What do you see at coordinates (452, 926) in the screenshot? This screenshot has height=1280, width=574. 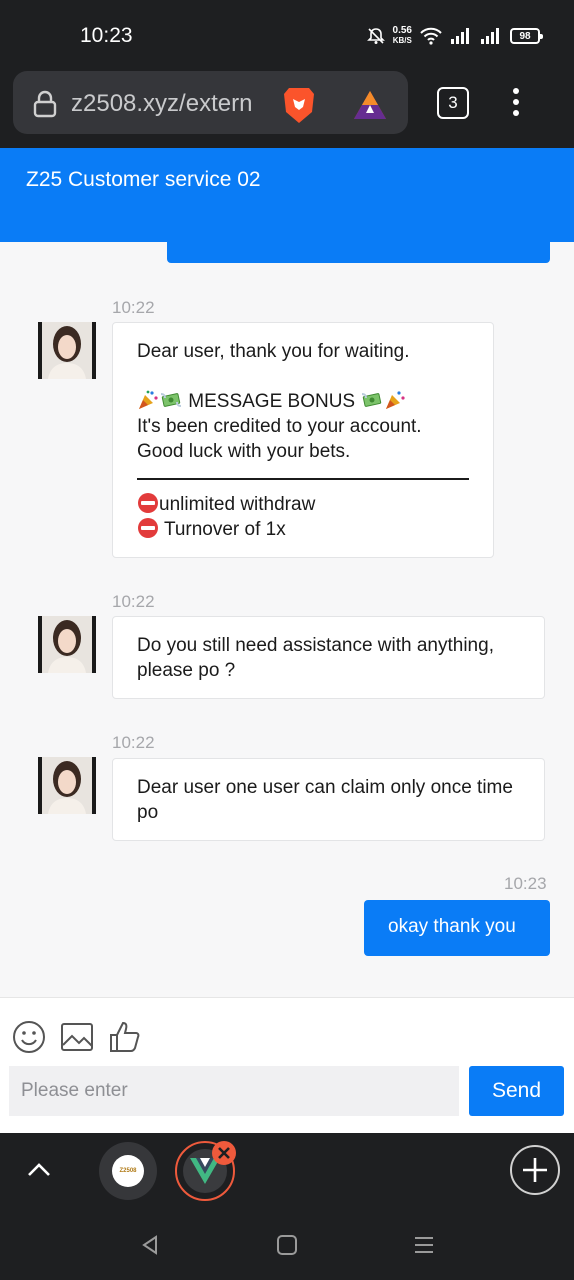 I see `message-text: okay thank you` at bounding box center [452, 926].